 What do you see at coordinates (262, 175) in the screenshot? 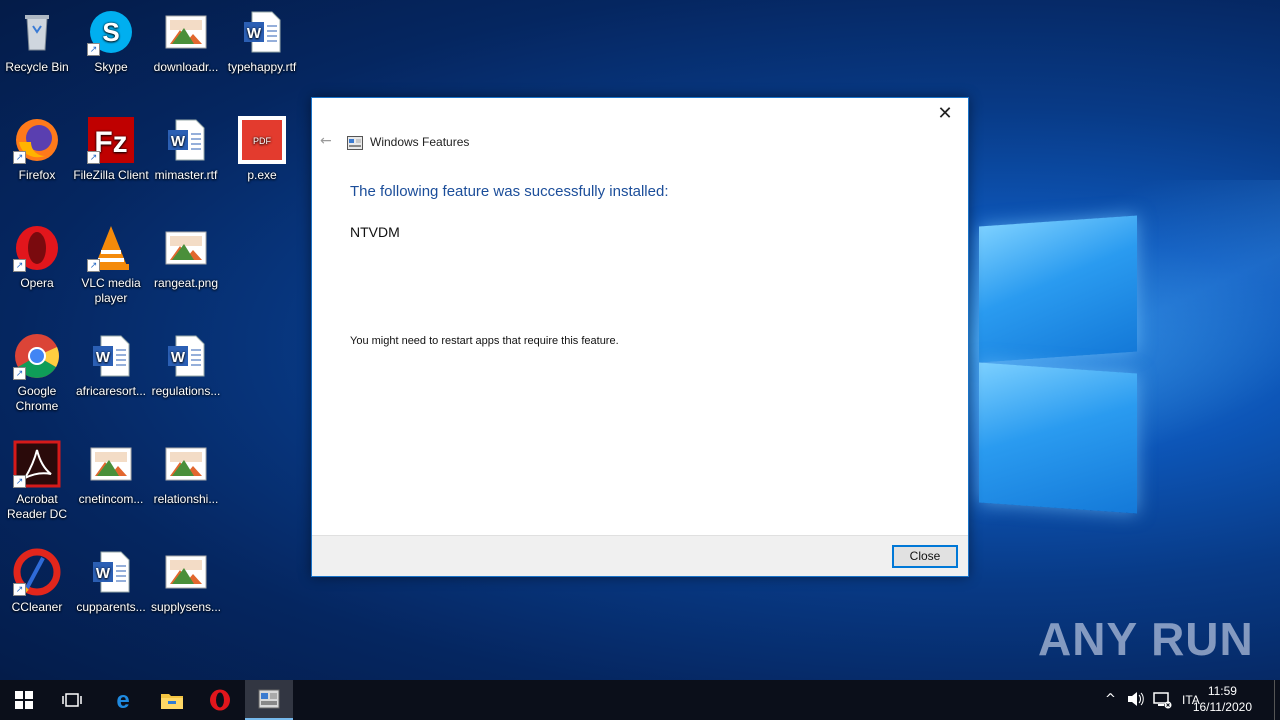
I see `desktop-icon-label: p.exe` at bounding box center [262, 175].